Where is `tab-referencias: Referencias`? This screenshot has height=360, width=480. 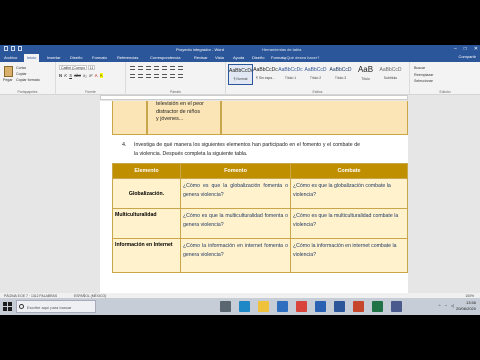 tab-referencias: Referencias is located at coordinates (127, 57).